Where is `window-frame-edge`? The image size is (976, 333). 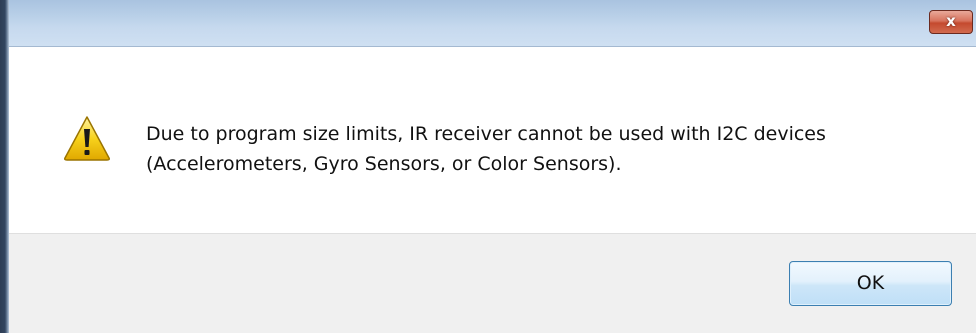
window-frame-edge is located at coordinates (4, 166).